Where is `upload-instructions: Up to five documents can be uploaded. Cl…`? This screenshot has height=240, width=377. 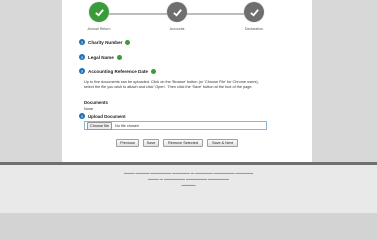 upload-instructions: Up to five documents can be uploaded. Cl… is located at coordinates (171, 84).